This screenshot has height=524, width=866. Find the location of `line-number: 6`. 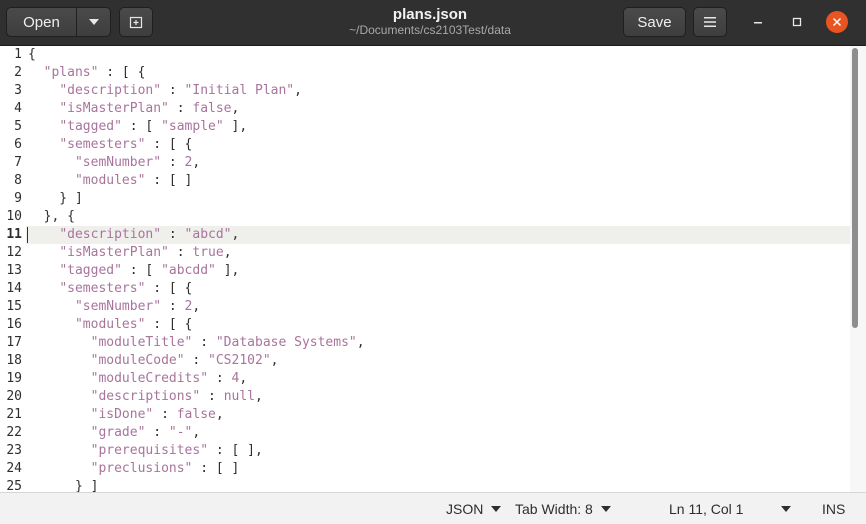

line-number: 6 is located at coordinates (18, 144).